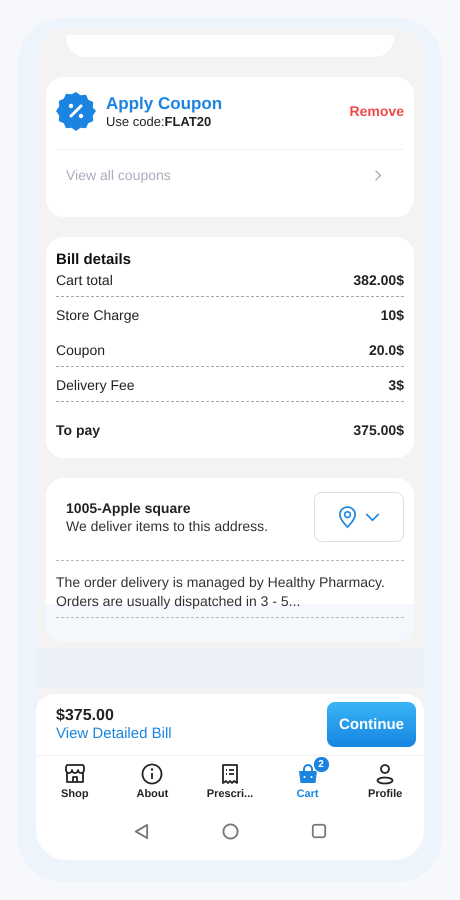 Image resolution: width=460 pixels, height=900 pixels. What do you see at coordinates (159, 121) in the screenshot?
I see `coupon-code: Use code:FLAT20` at bounding box center [159, 121].